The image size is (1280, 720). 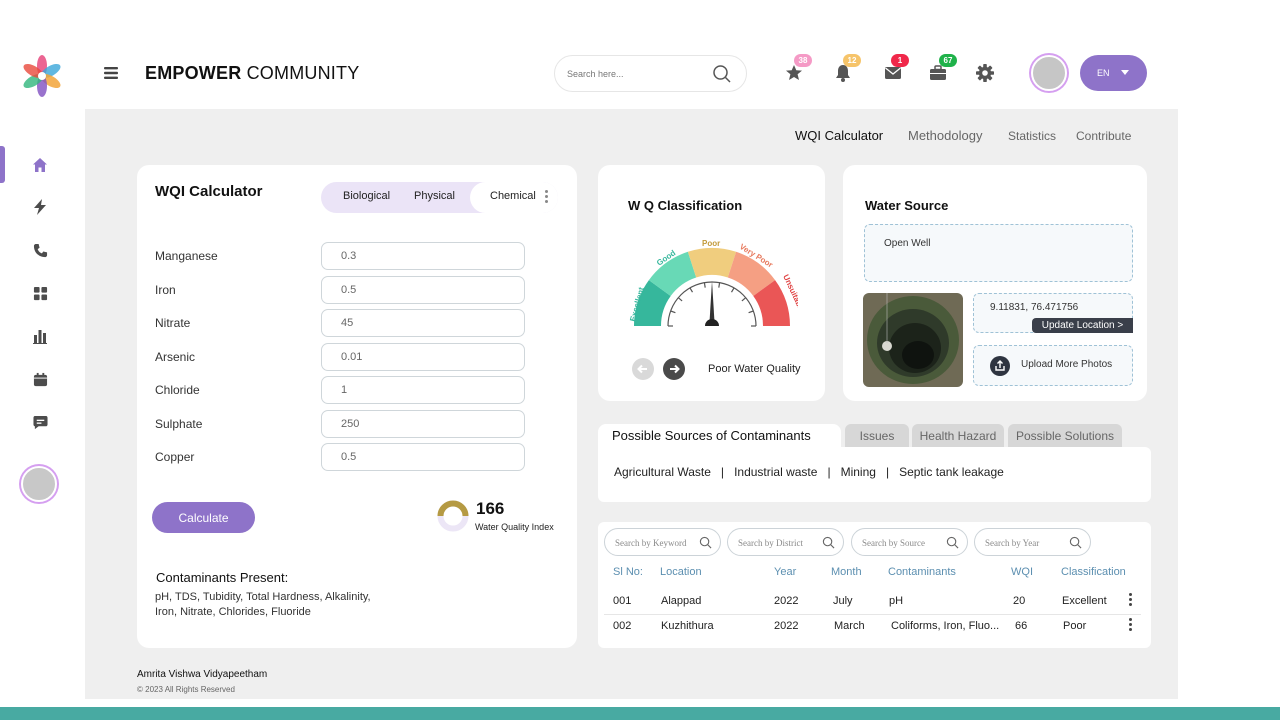 I want to click on grid-icon, so click(x=40, y=293).